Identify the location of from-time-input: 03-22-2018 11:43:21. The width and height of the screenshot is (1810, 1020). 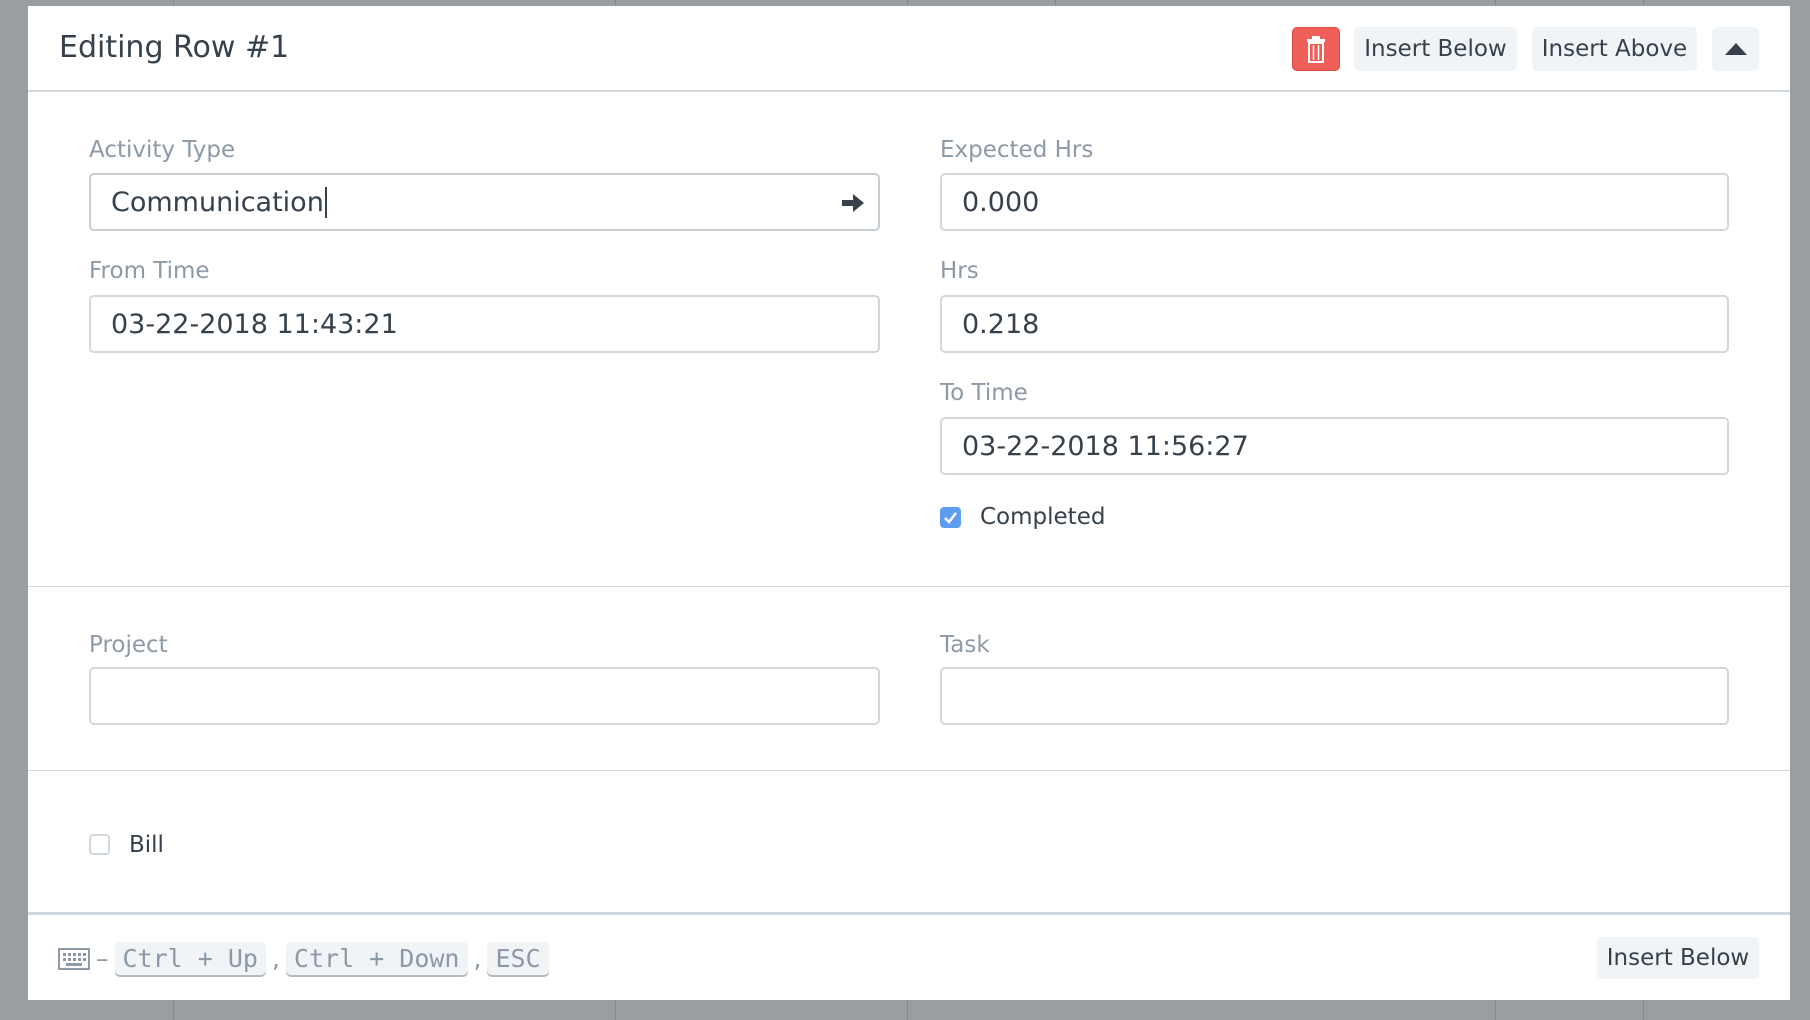
(484, 324).